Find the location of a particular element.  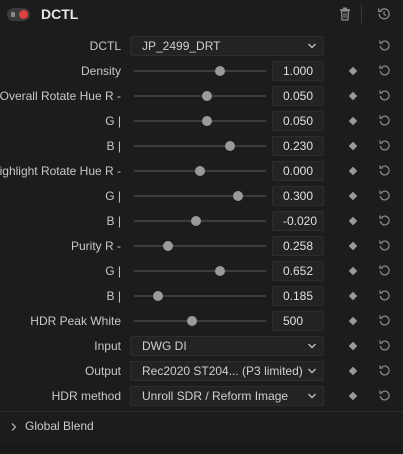

purity-r-slider is located at coordinates (200, 246).